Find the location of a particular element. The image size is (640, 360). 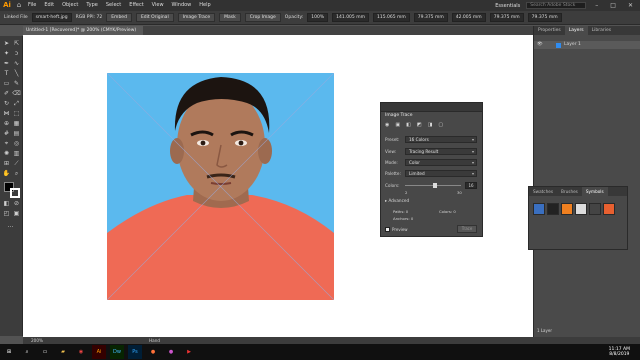

black-white-icon: ◨ is located at coordinates (430, 127).